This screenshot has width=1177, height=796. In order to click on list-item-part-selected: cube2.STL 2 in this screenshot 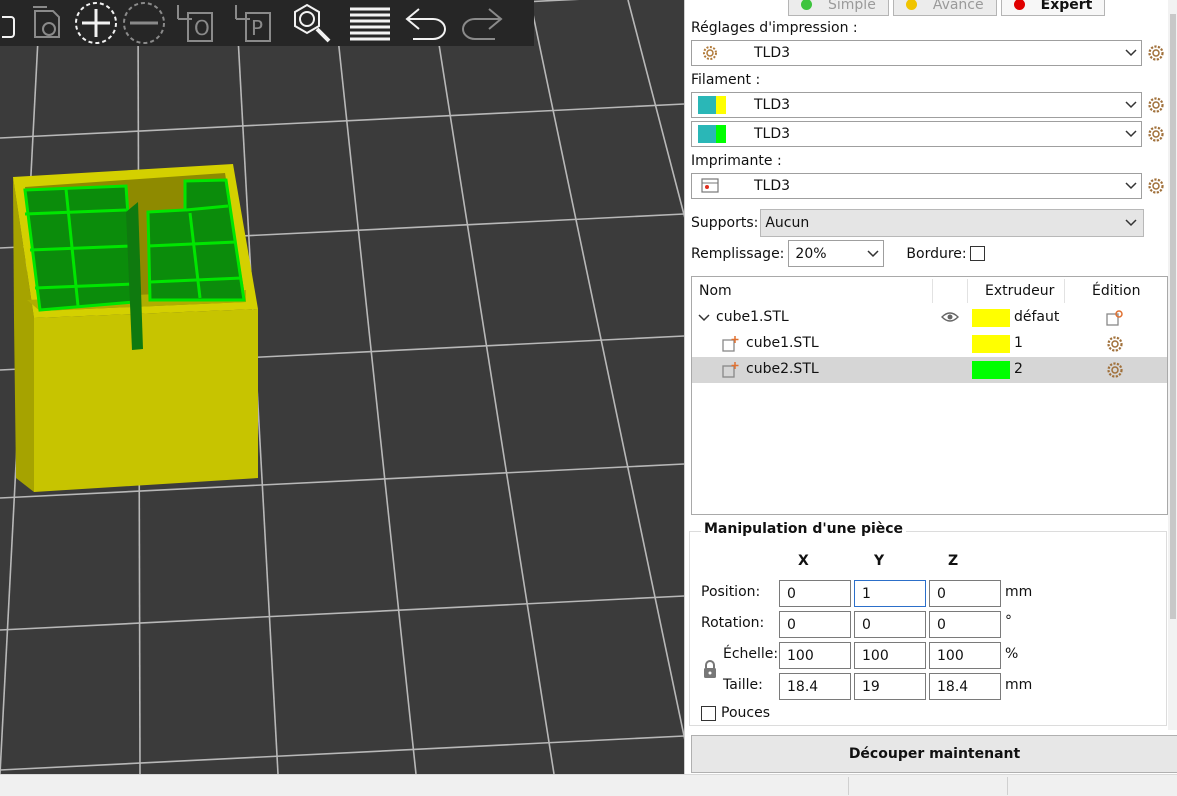, I will do `click(929, 370)`.